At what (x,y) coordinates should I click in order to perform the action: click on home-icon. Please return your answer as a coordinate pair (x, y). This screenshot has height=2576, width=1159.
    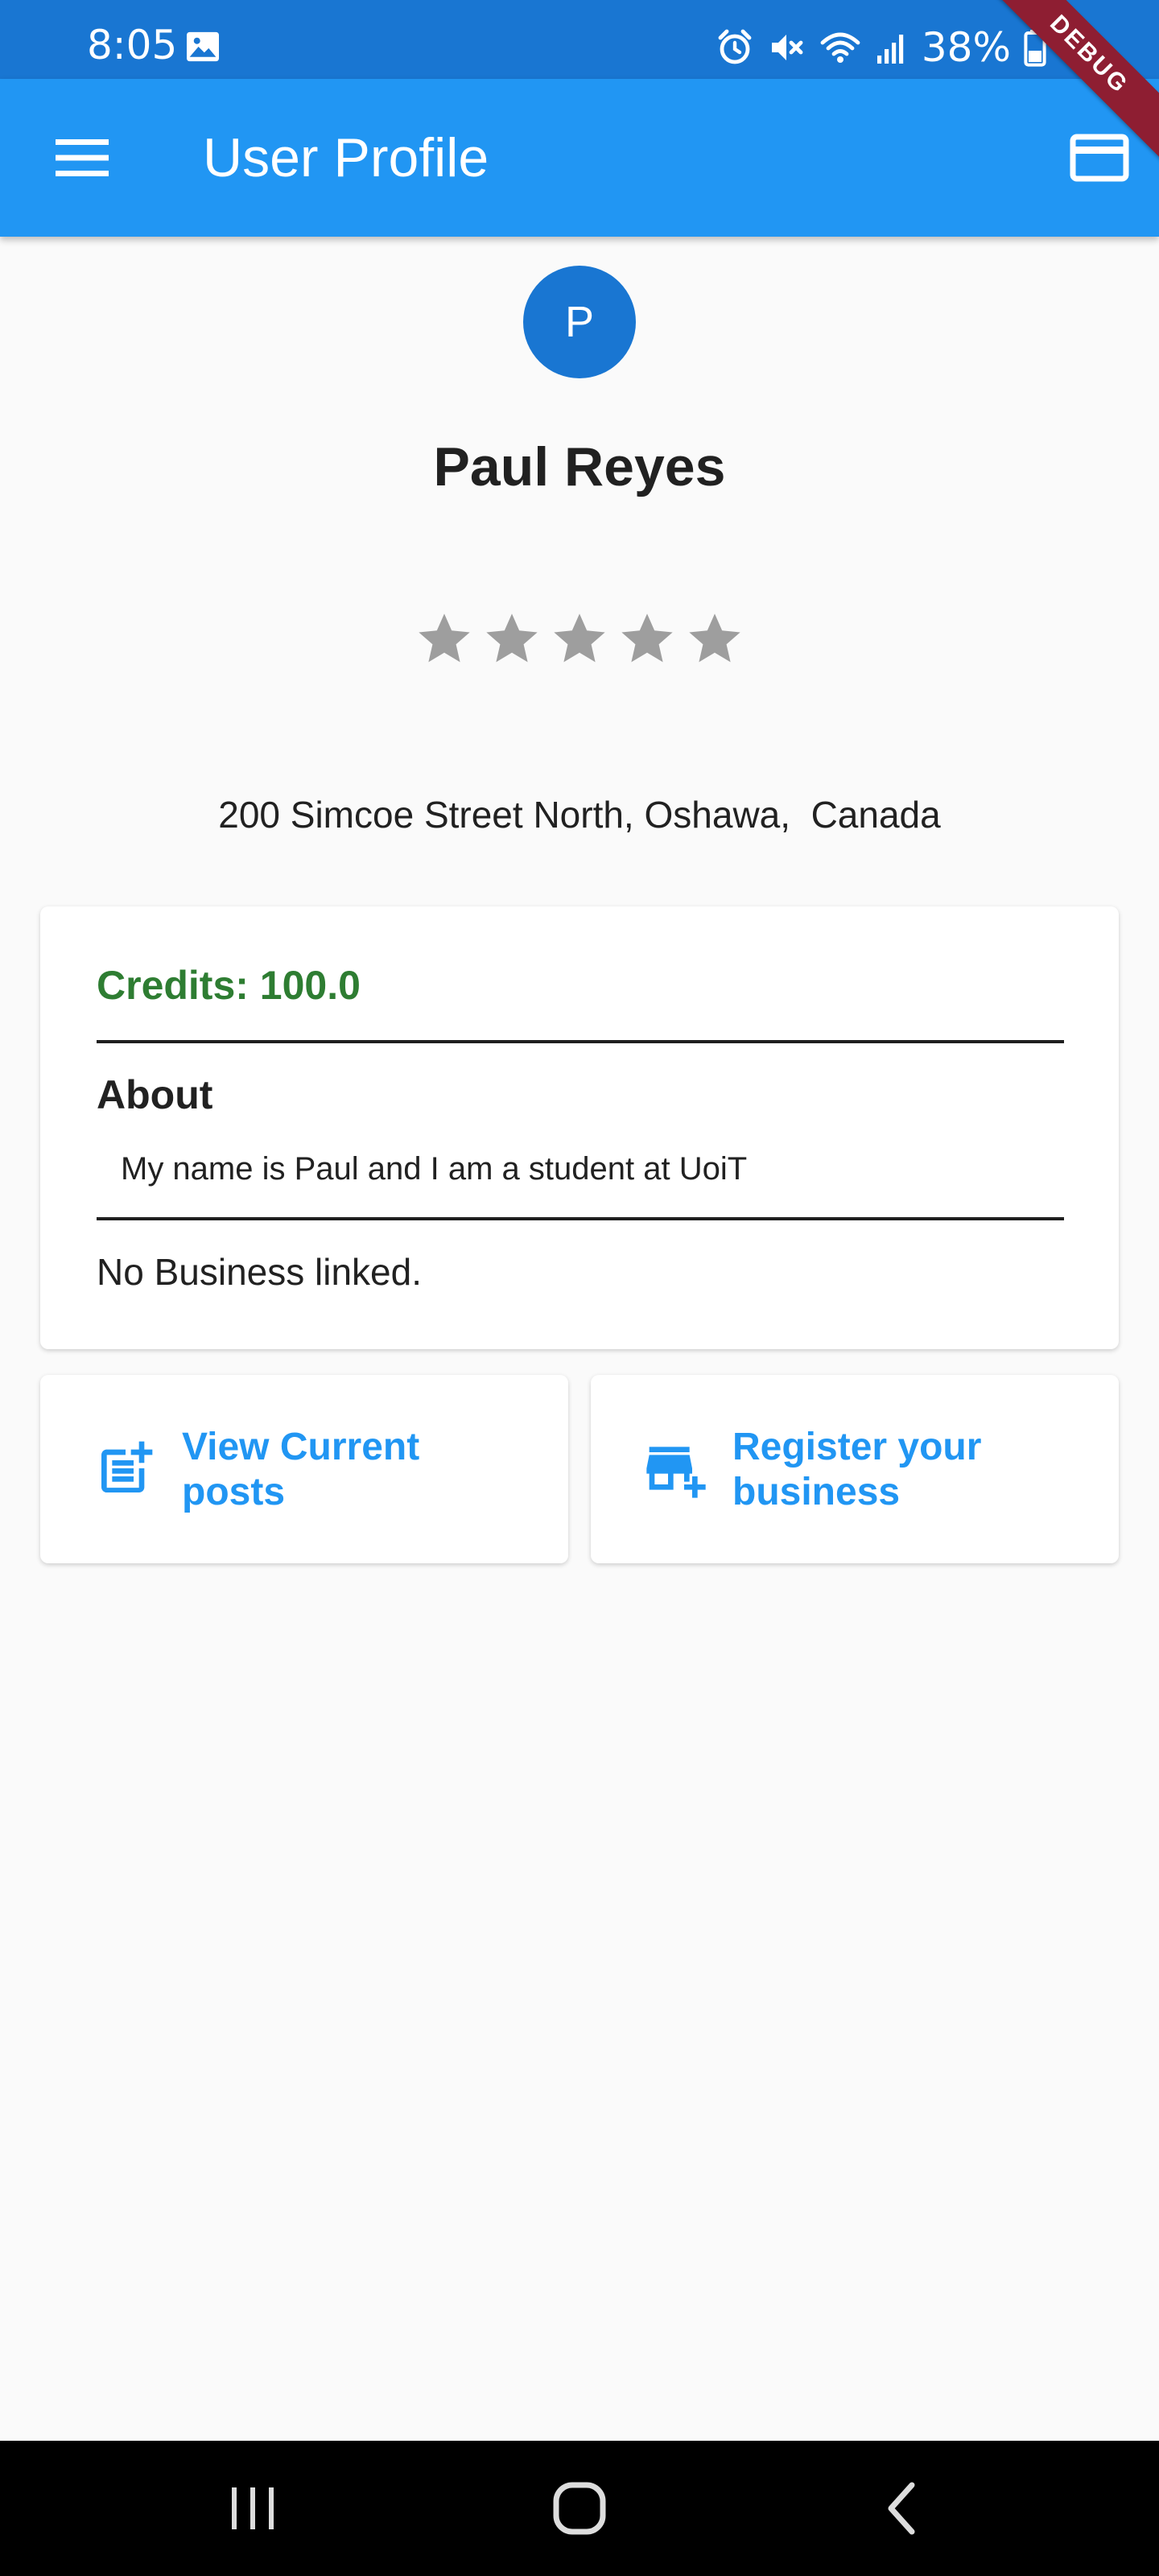
    Looking at the image, I should click on (579, 2508).